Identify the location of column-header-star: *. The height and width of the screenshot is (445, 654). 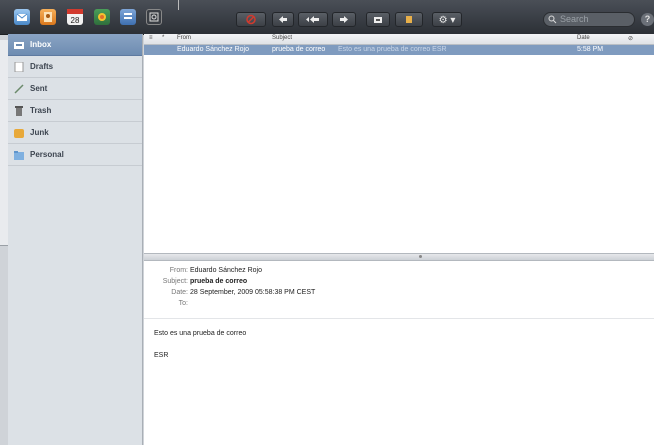
(163, 38).